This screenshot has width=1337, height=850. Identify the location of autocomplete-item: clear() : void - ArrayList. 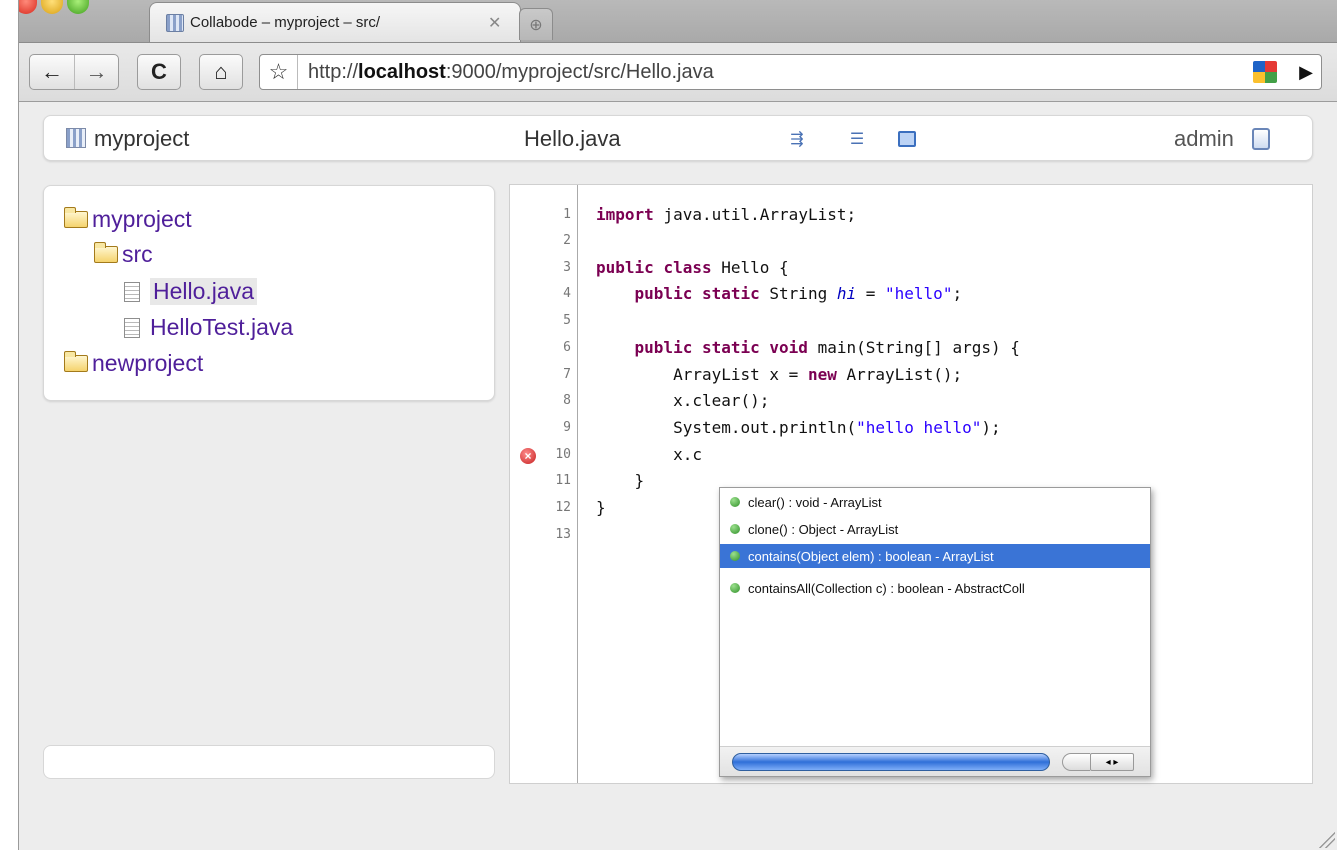
(935, 502).